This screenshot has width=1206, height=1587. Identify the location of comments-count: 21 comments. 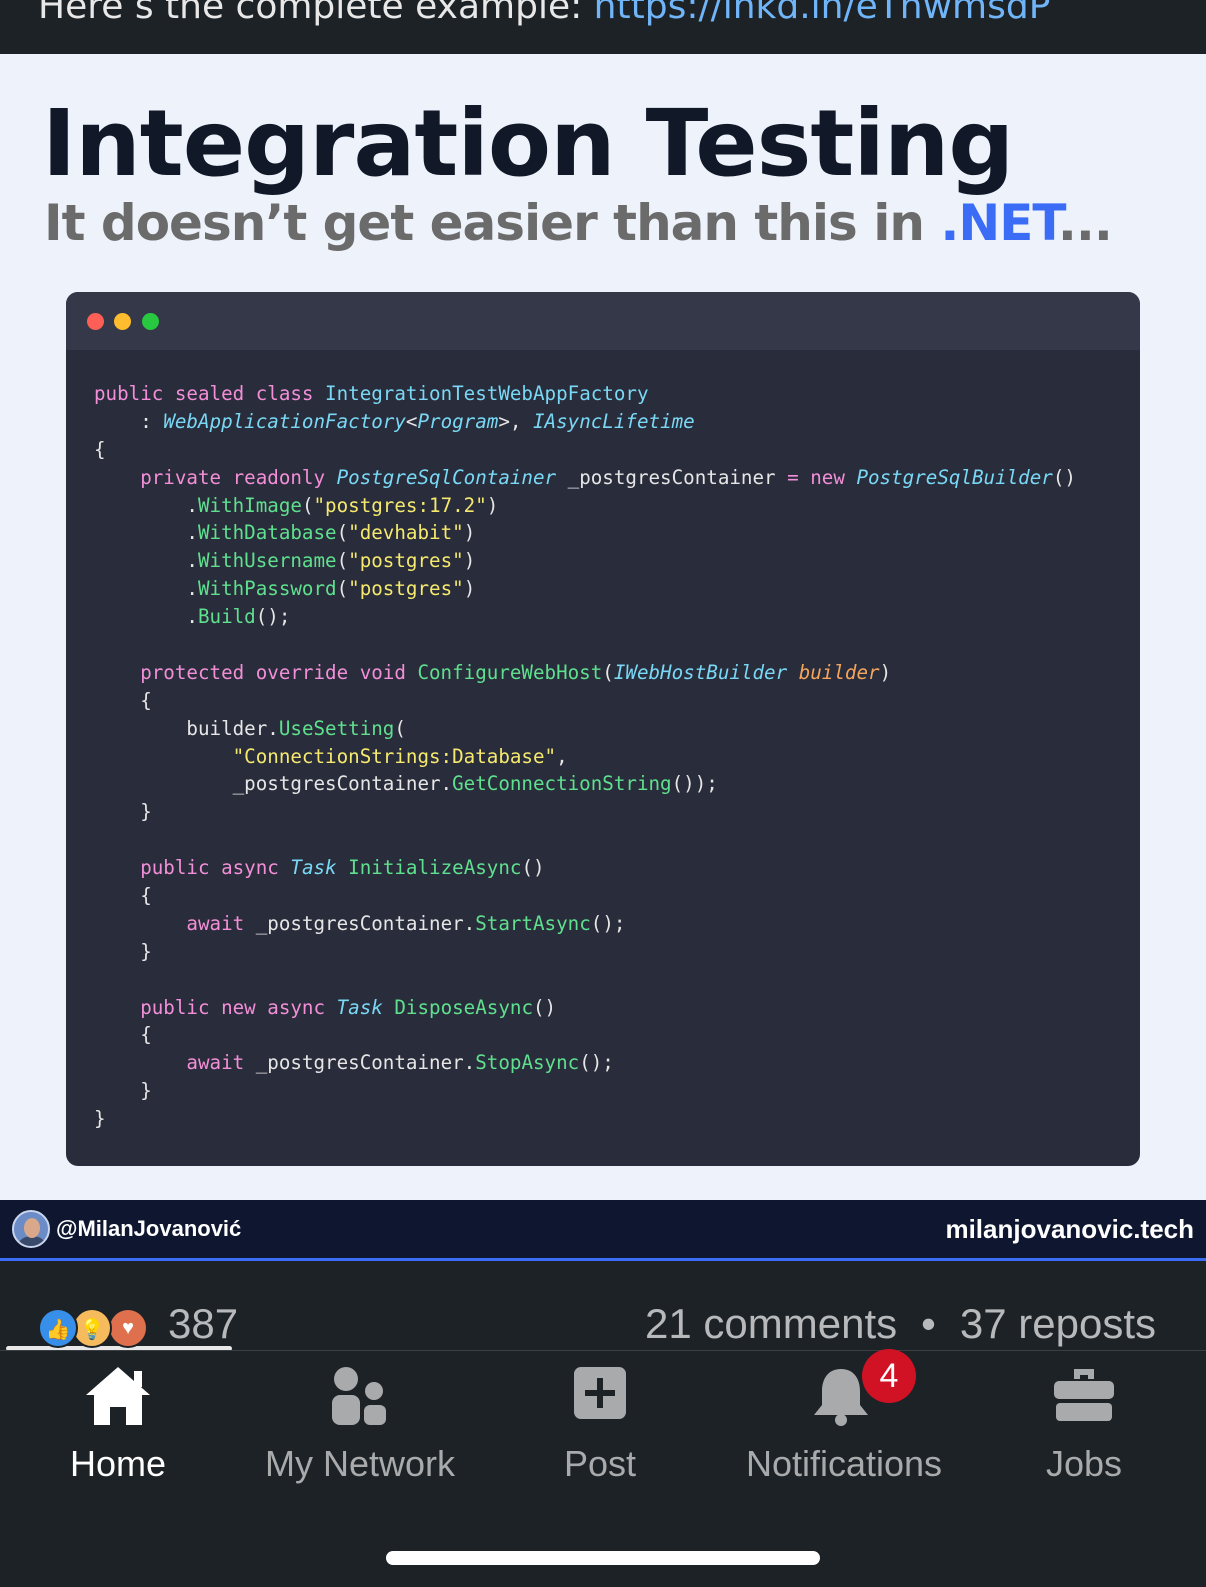
(771, 1323).